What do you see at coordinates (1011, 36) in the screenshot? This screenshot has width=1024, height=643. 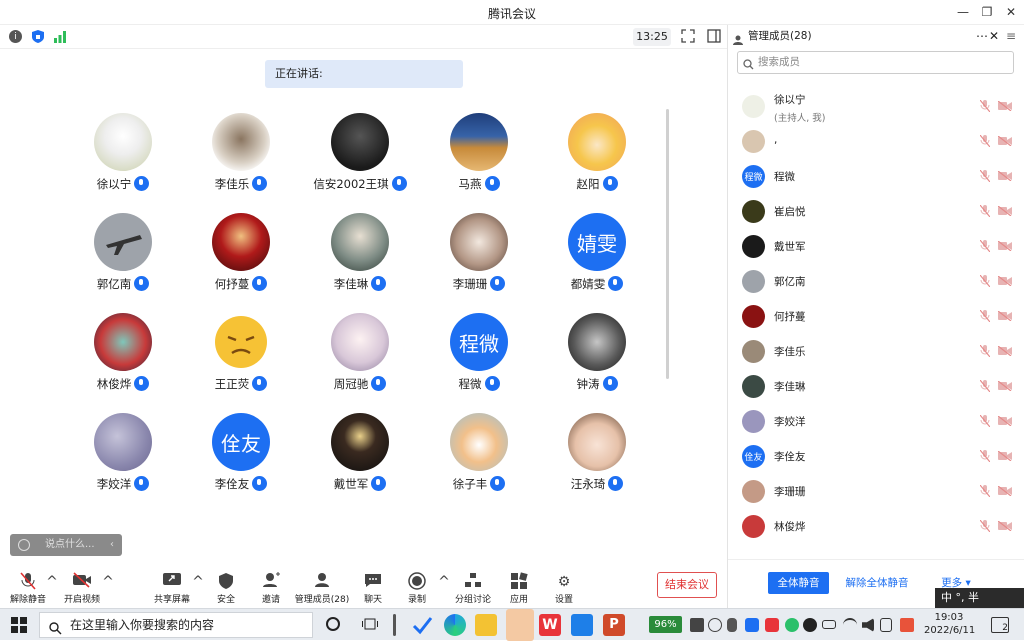 I see `menu-icon: ≡` at bounding box center [1011, 36].